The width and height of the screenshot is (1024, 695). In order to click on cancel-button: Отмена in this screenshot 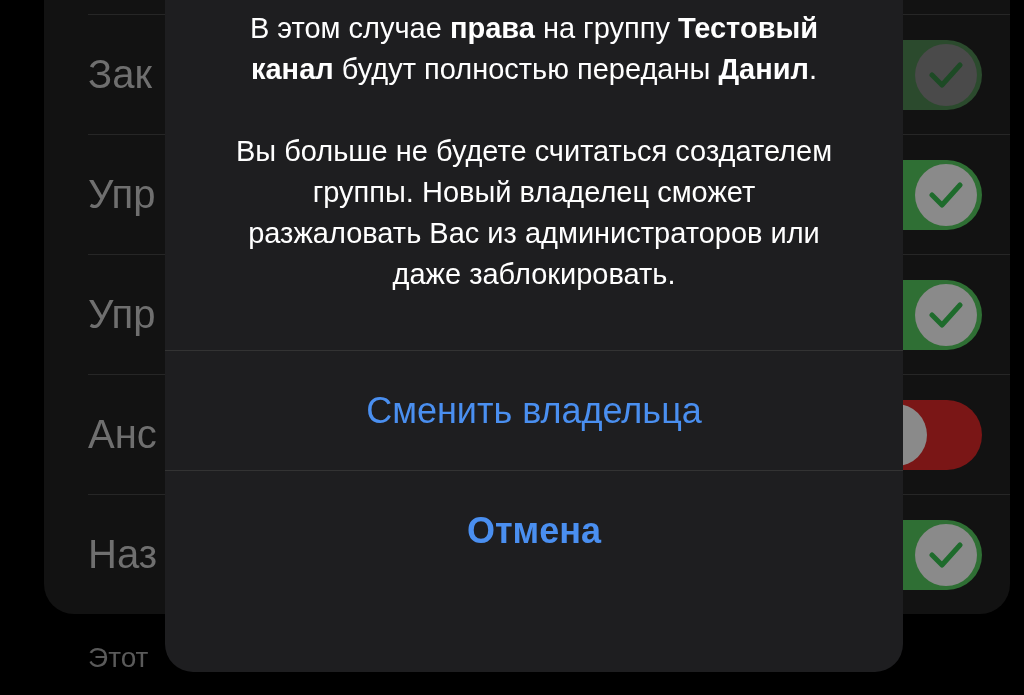, I will do `click(534, 530)`.